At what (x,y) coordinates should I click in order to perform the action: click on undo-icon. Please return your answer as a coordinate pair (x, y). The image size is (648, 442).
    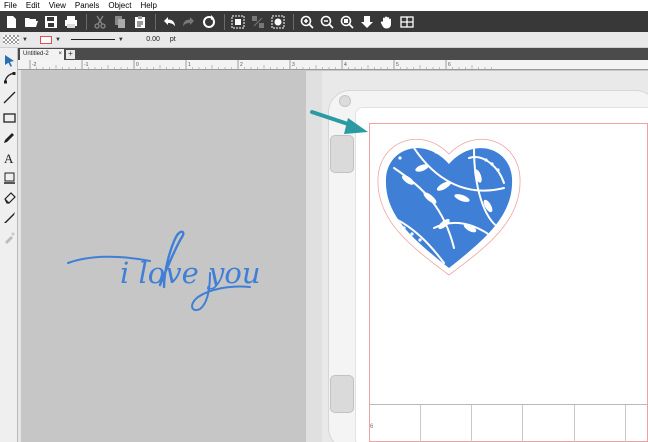
    Looking at the image, I should click on (169, 22).